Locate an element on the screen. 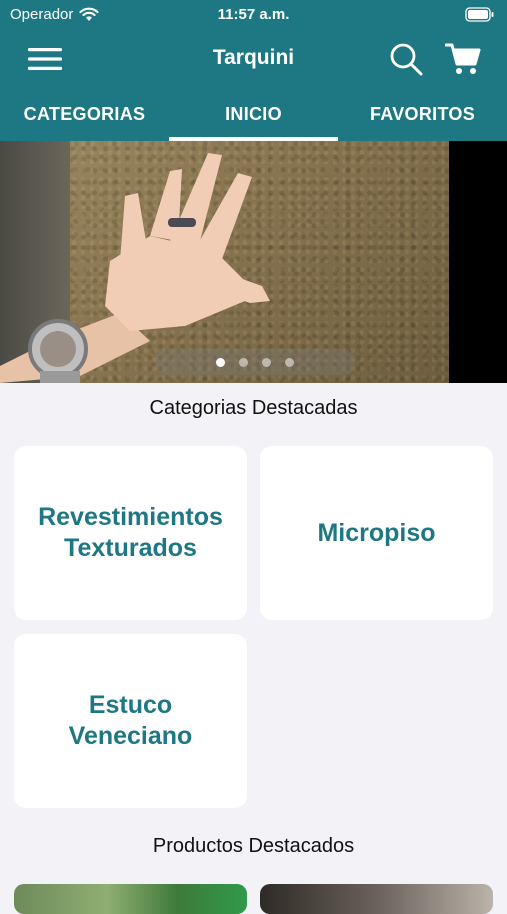 This screenshot has width=507, height=914. cart-button is located at coordinates (463, 59).